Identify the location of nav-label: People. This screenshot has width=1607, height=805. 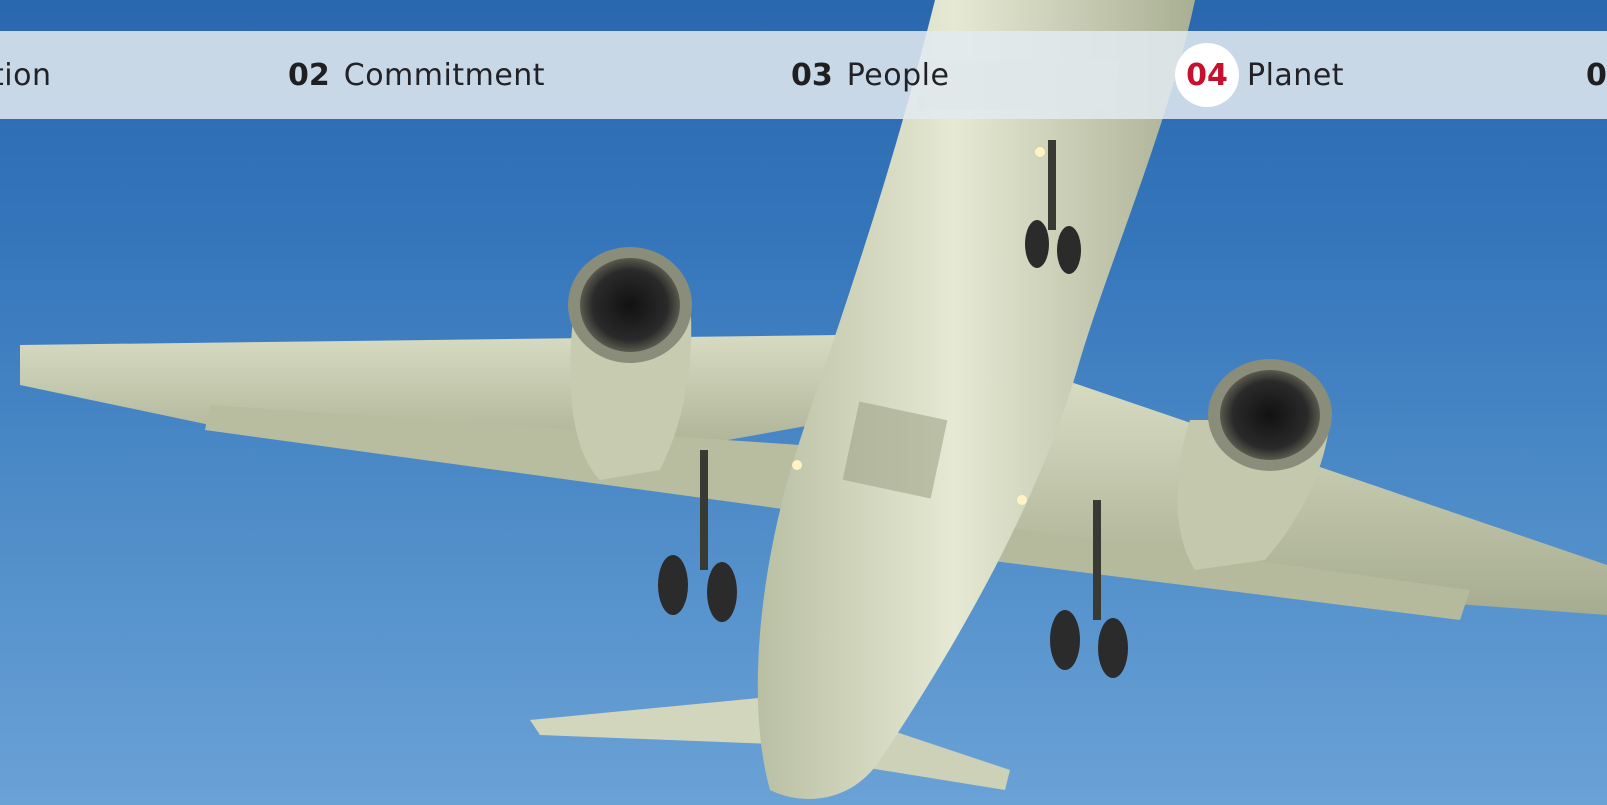
(898, 75).